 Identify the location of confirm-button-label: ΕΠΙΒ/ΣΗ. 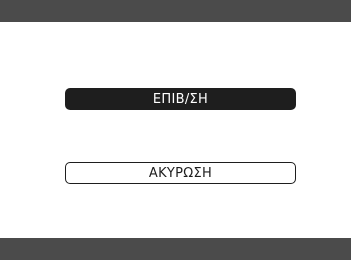
(180, 99).